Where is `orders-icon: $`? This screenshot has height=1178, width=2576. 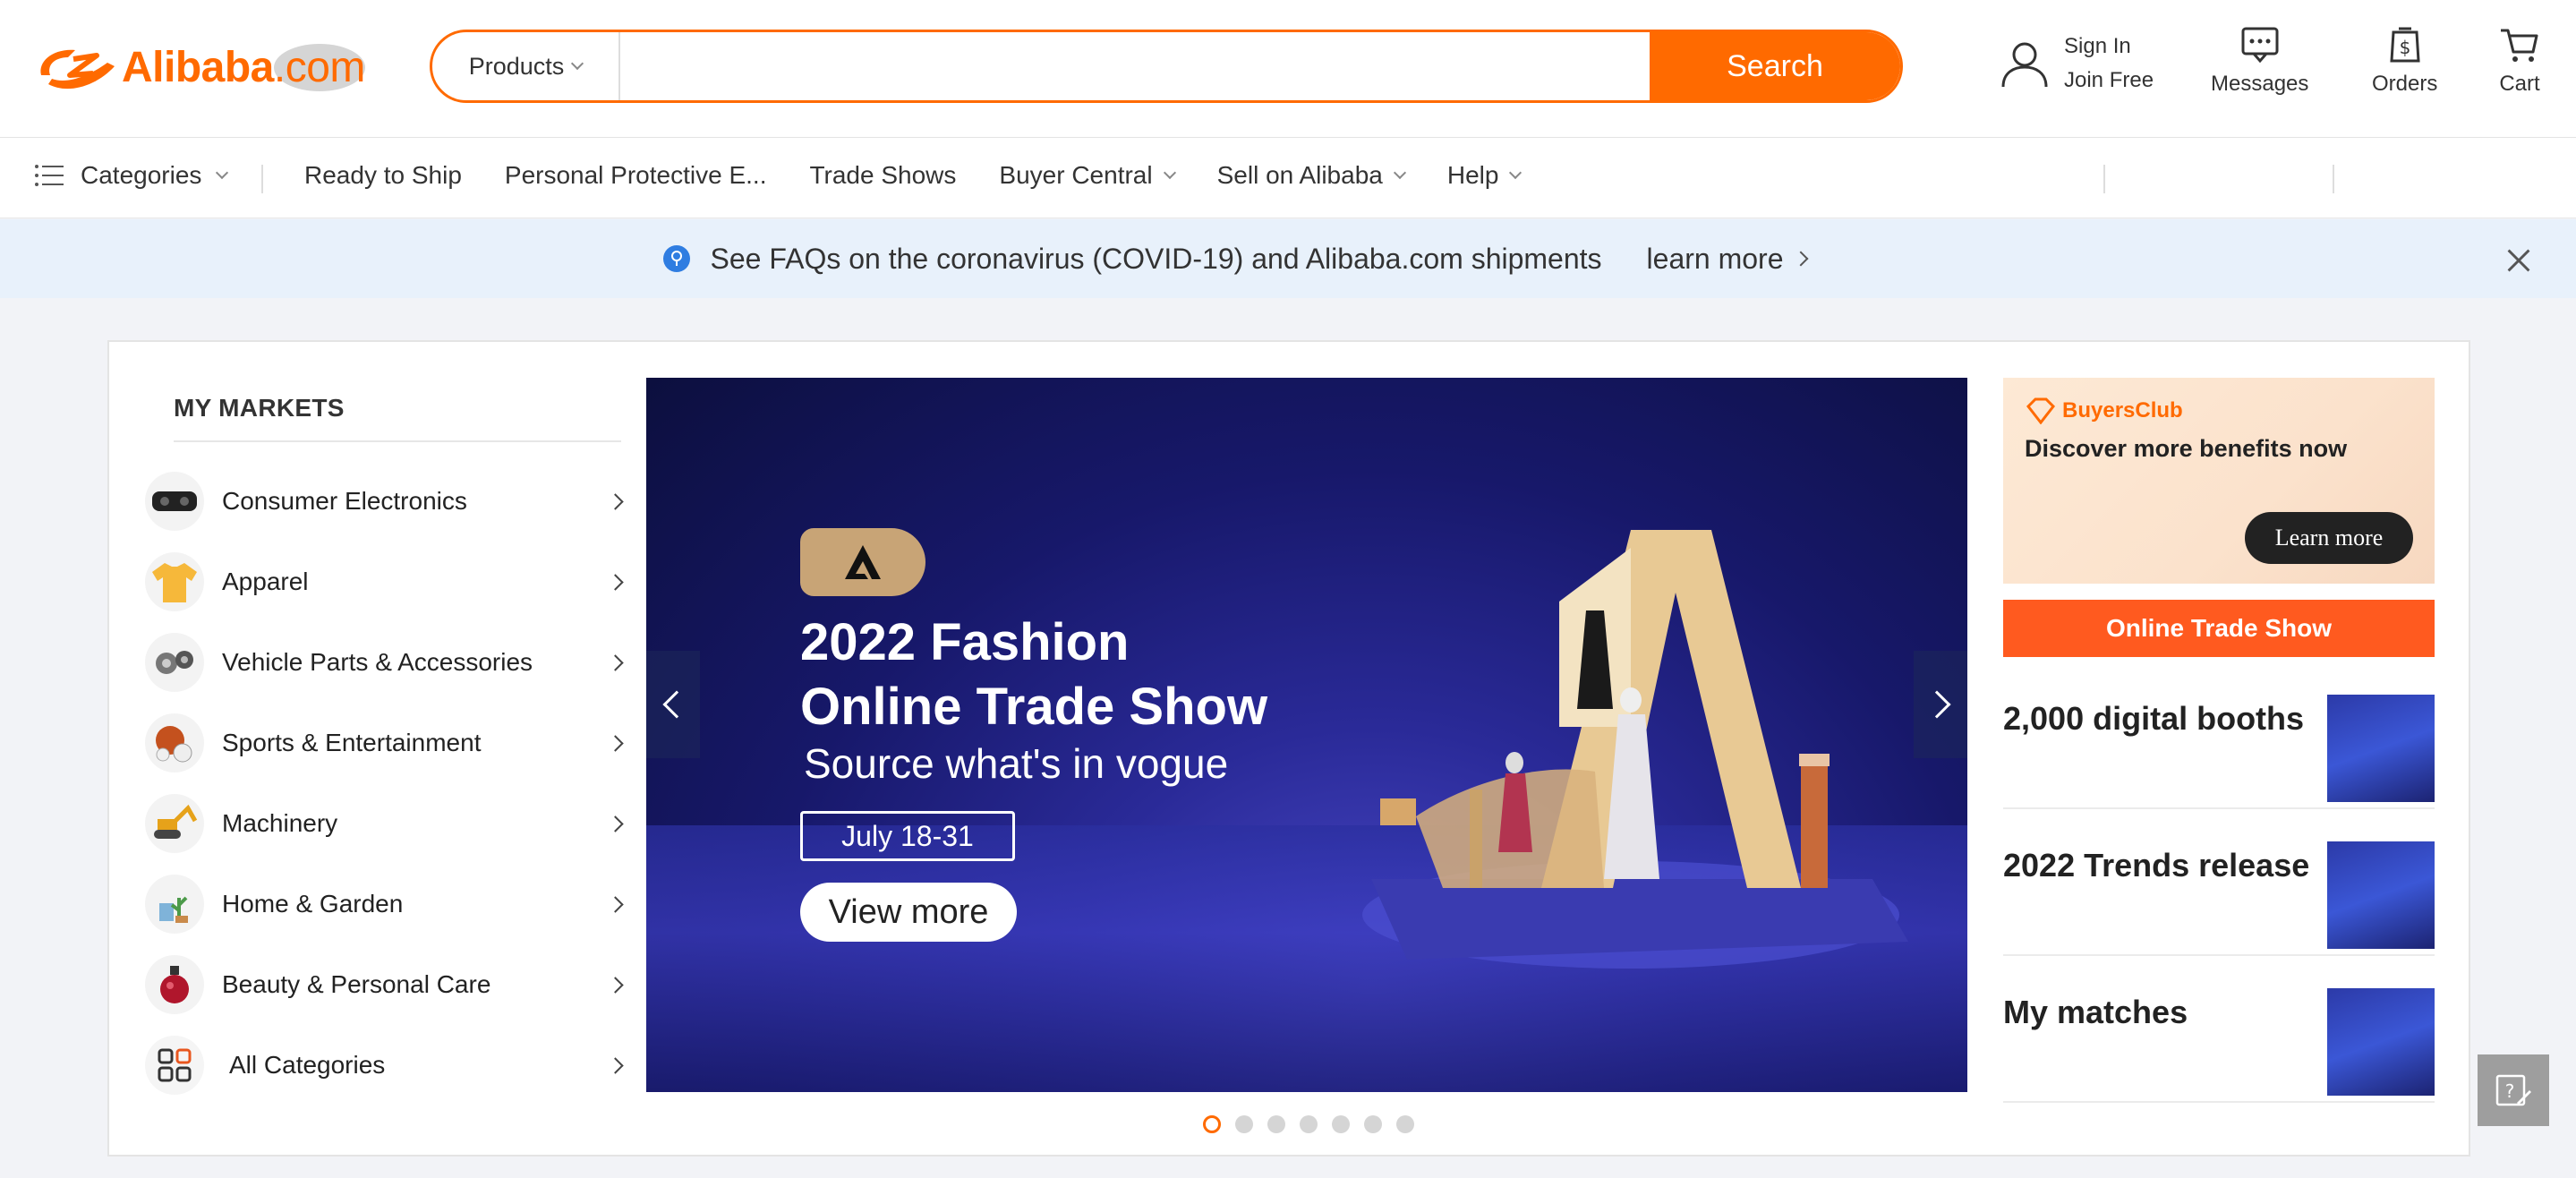
orders-icon: $ is located at coordinates (2405, 45).